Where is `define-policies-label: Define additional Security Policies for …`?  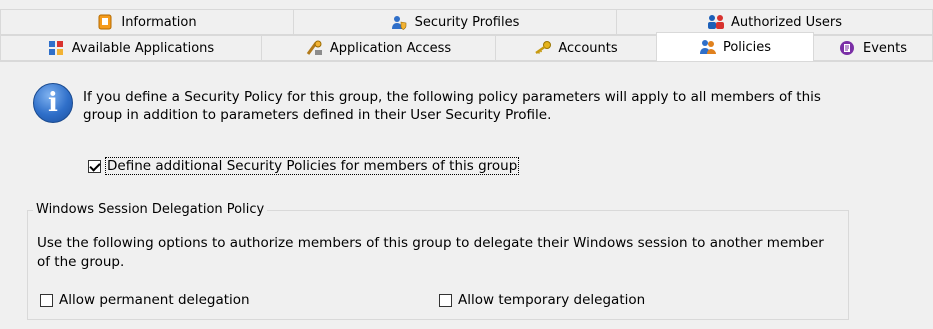
define-policies-label: Define additional Security Policies for … is located at coordinates (312, 166).